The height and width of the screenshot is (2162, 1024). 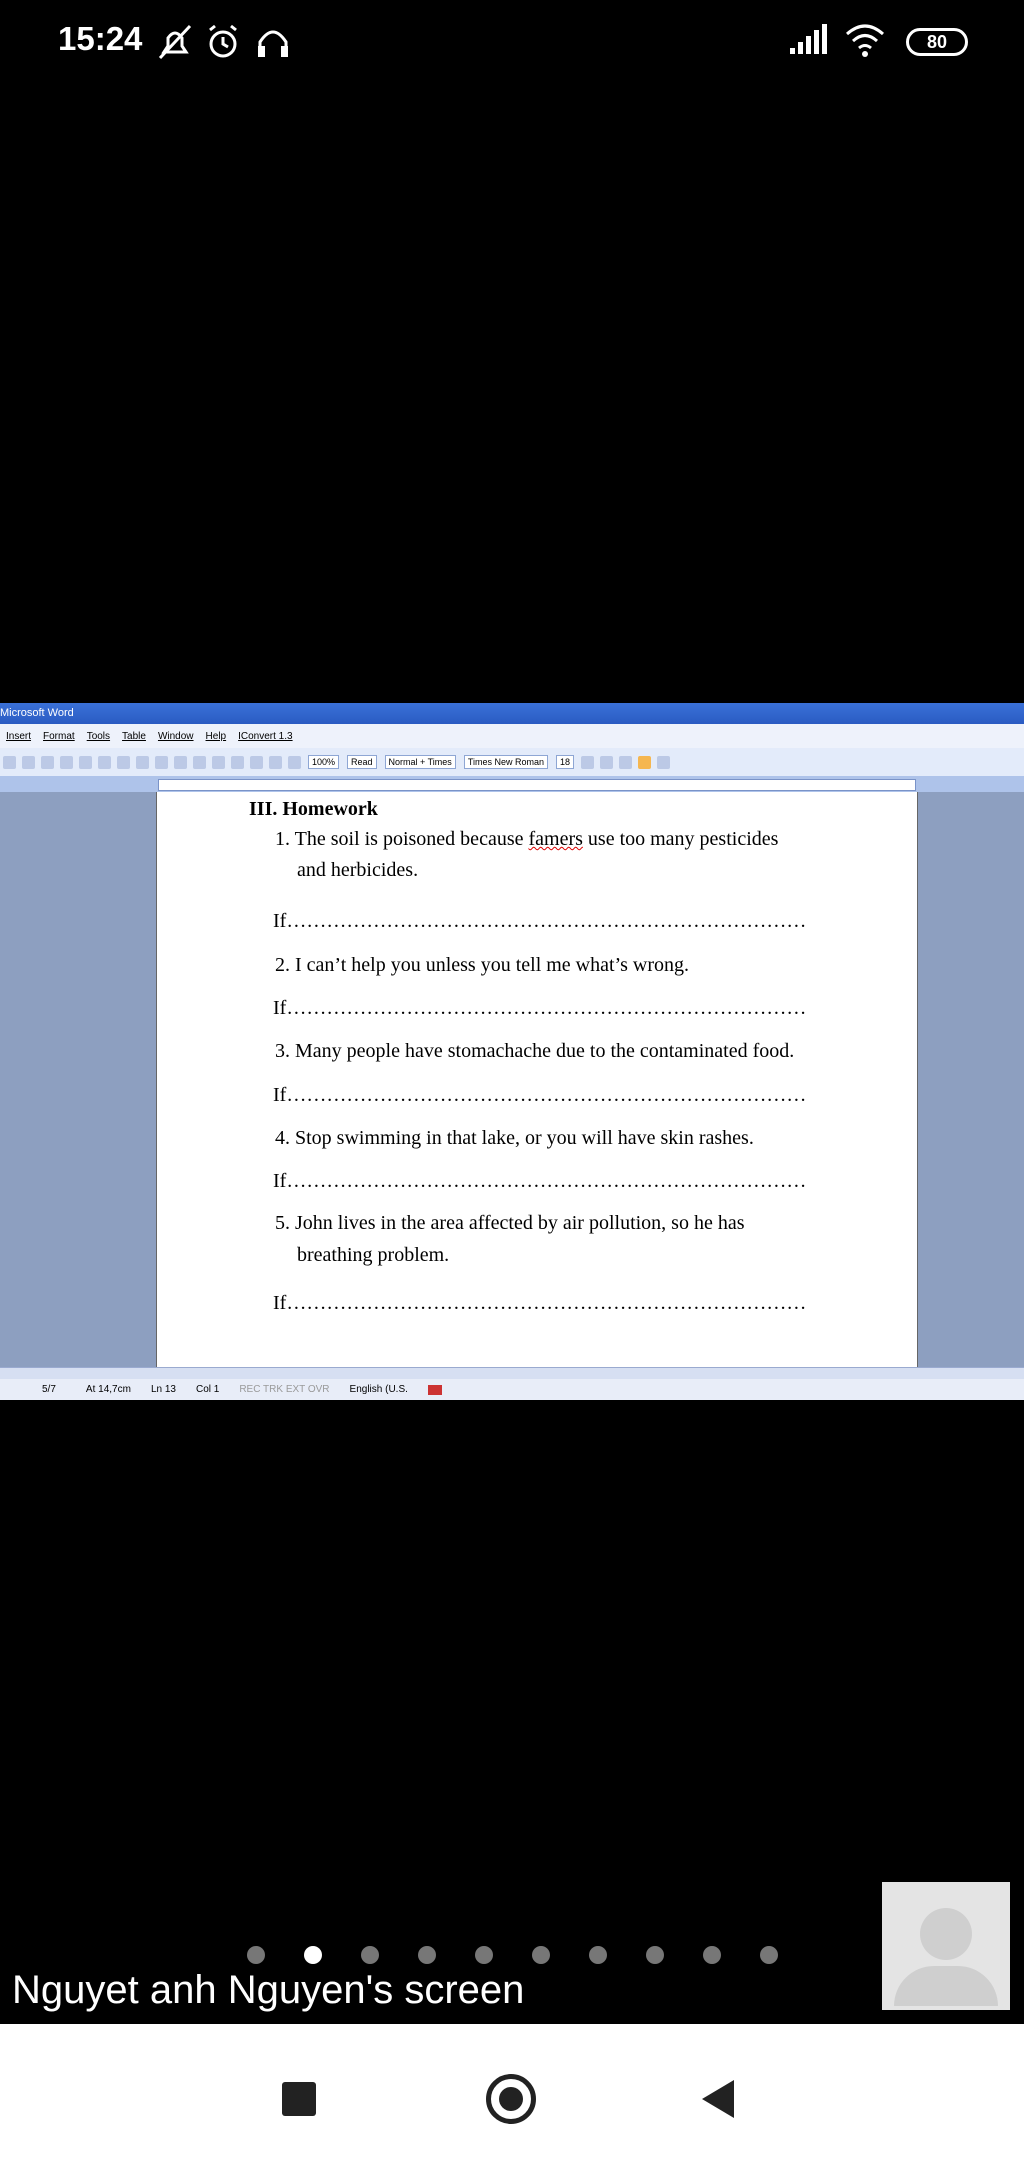 I want to click on align-left-icon, so click(x=645, y=762).